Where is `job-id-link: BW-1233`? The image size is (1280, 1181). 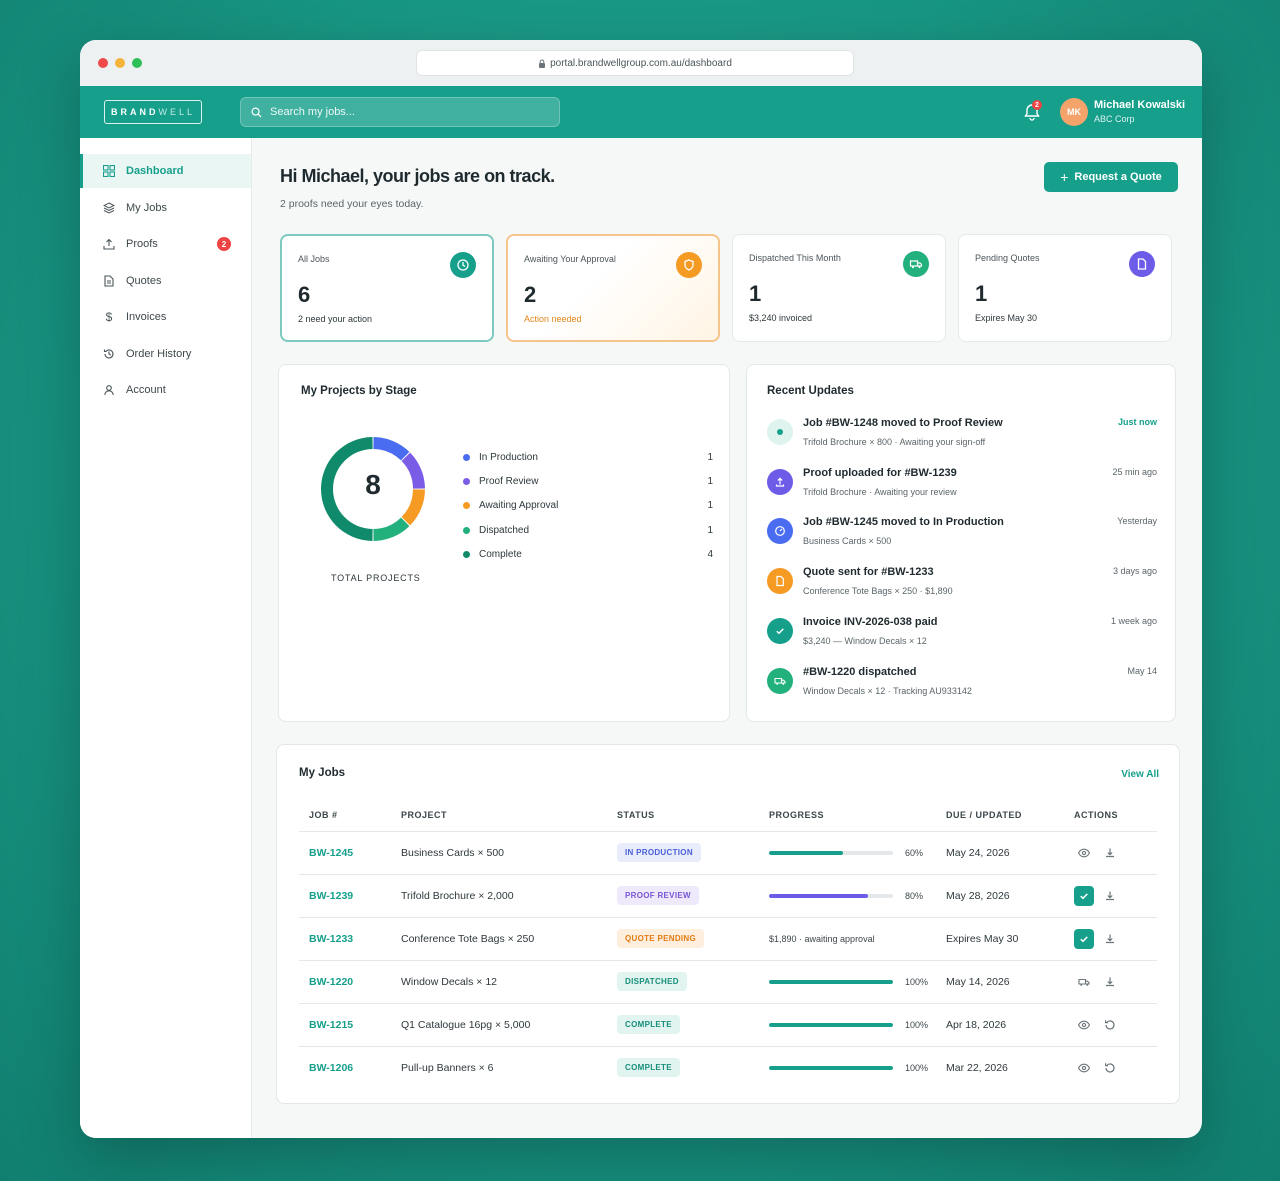
job-id-link: BW-1233 is located at coordinates (331, 939).